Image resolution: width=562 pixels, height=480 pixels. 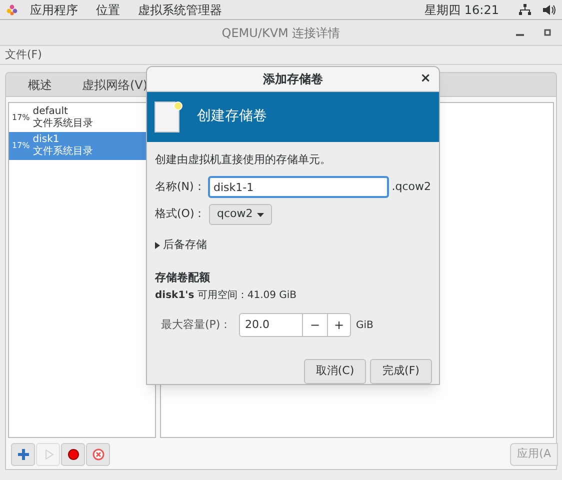 What do you see at coordinates (243, 160) in the screenshot?
I see `description: 创建由虚拟机直接使用的存储单元。` at bounding box center [243, 160].